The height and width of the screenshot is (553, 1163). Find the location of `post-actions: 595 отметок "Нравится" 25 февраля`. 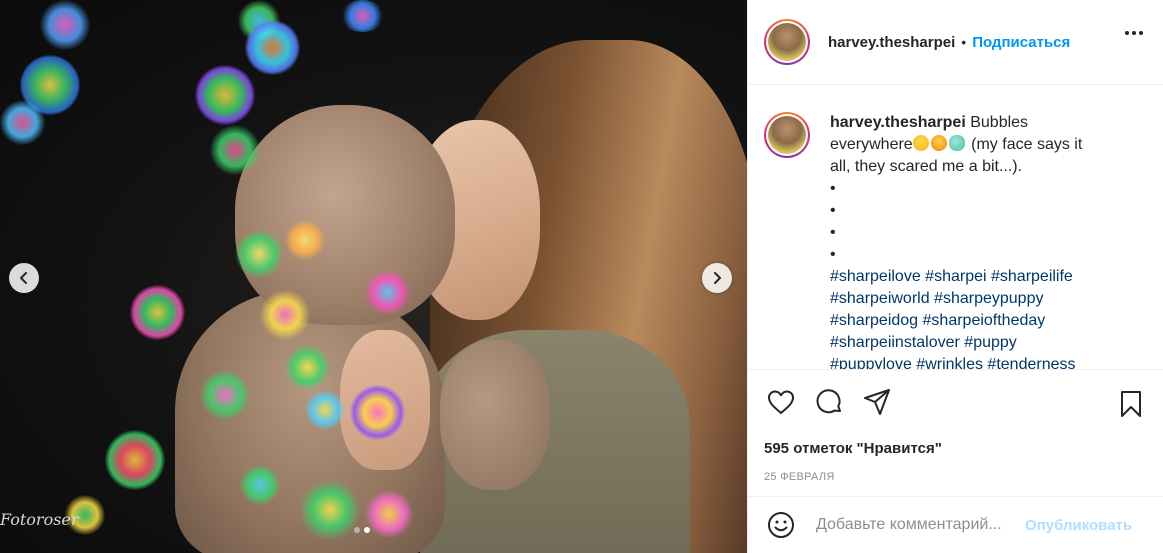

post-actions: 595 отметок "Нравится" 25 февраля is located at coordinates (955, 431).